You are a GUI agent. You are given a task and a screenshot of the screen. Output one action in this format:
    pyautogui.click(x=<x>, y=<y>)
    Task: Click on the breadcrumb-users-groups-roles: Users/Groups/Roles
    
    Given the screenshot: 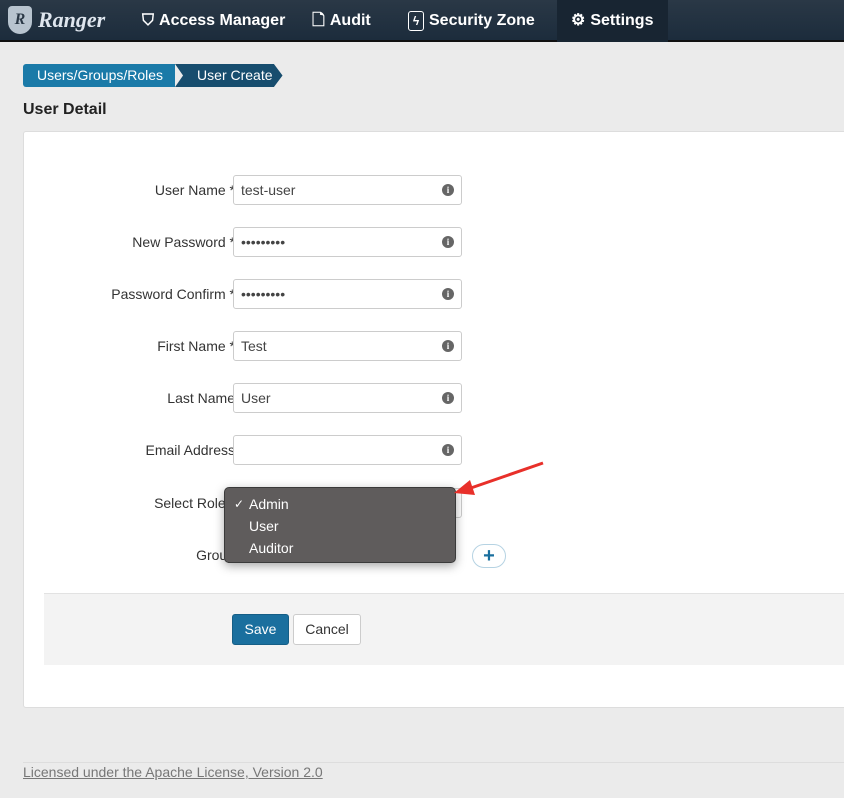 What is the action you would take?
    pyautogui.click(x=99, y=75)
    